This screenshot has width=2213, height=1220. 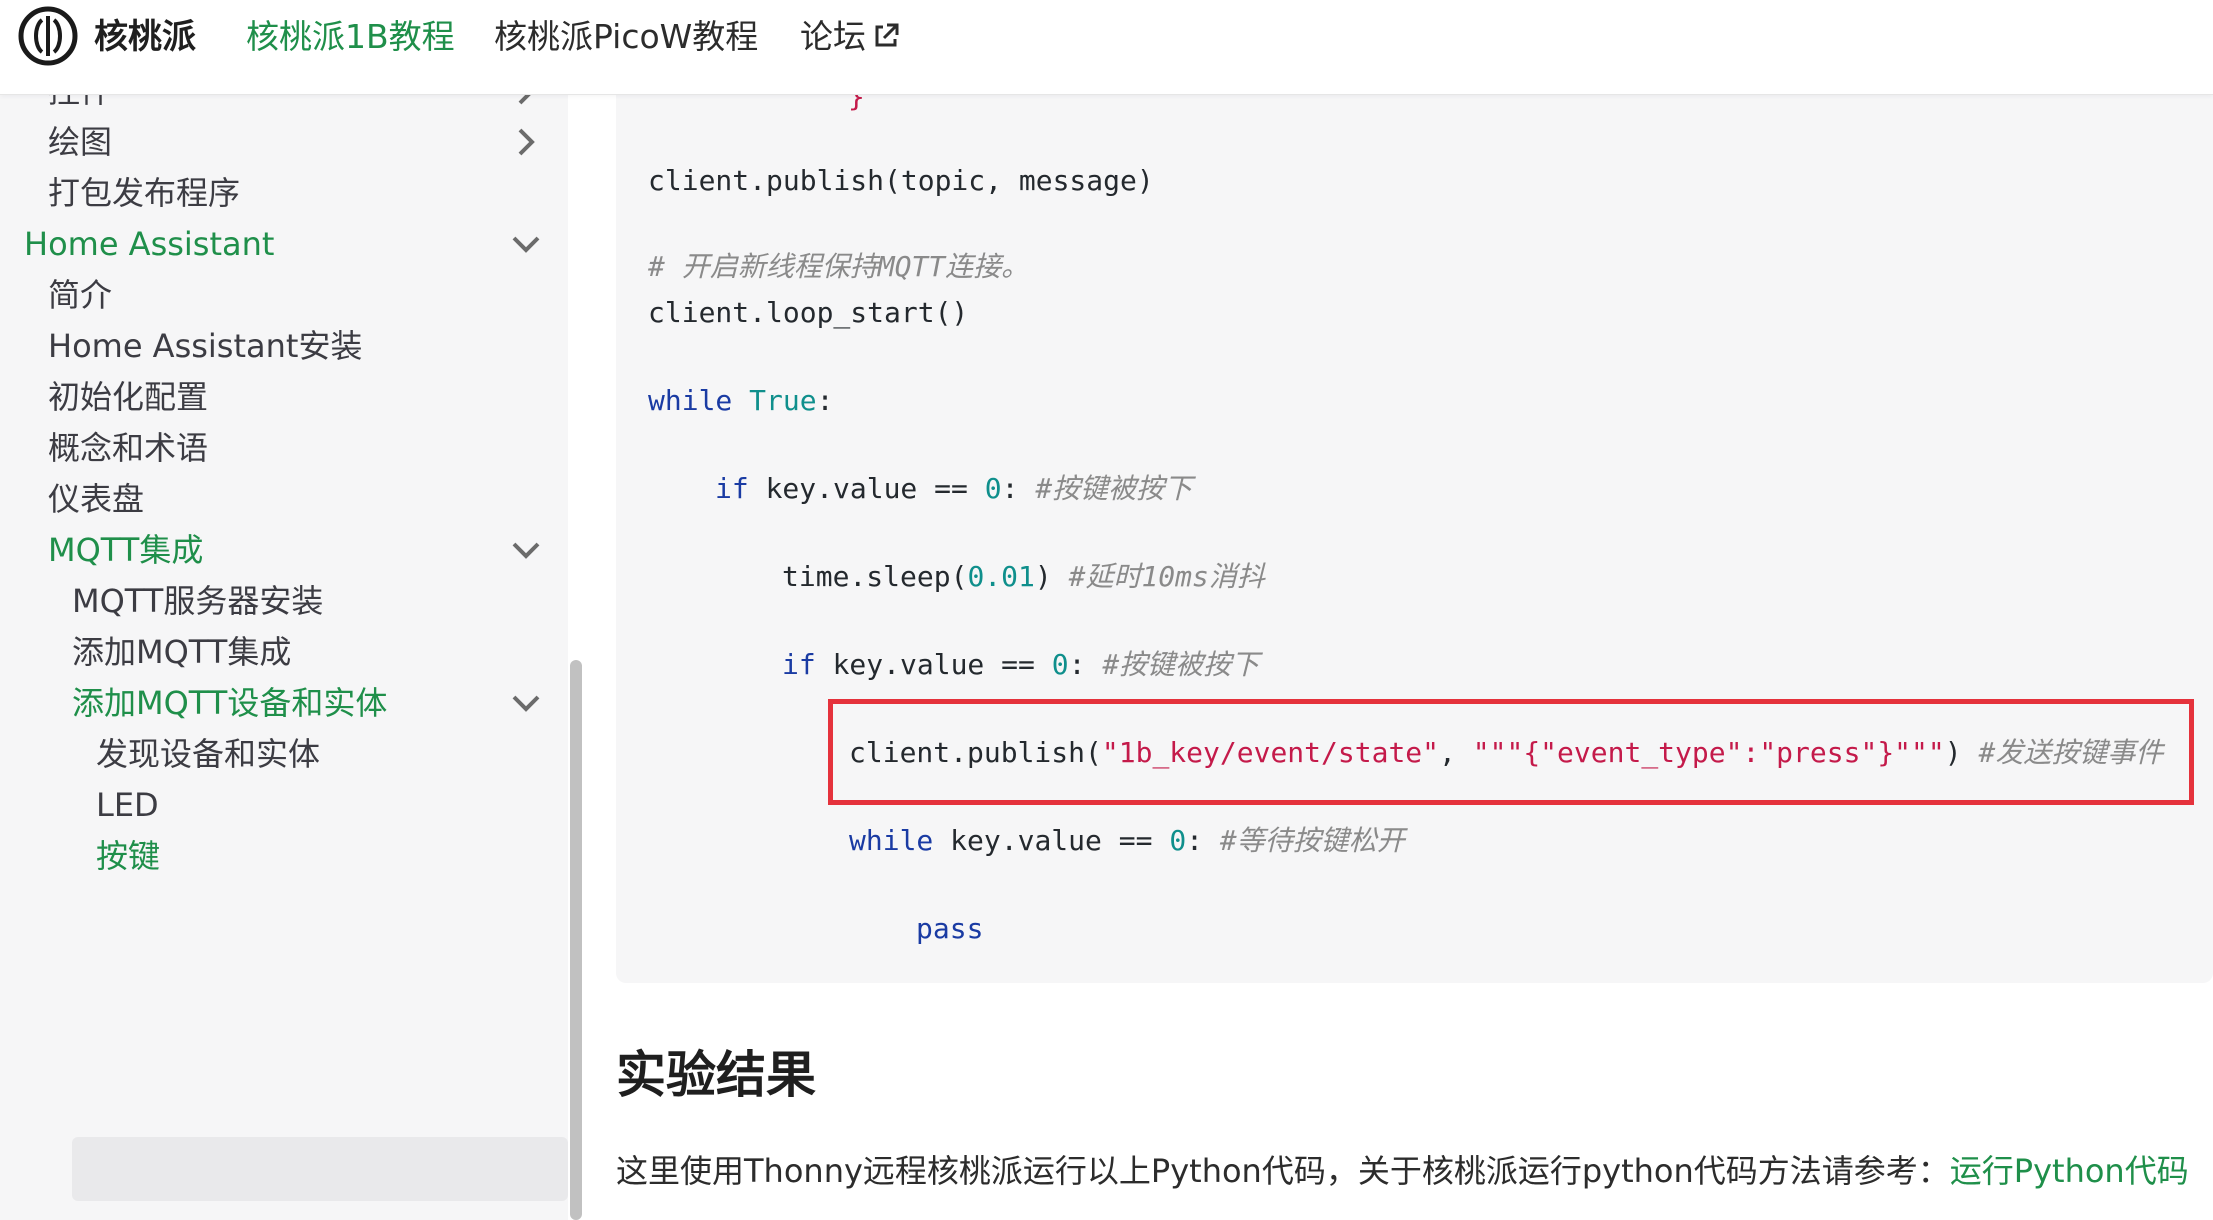 I want to click on nav-link-forum: 论坛, so click(x=833, y=37).